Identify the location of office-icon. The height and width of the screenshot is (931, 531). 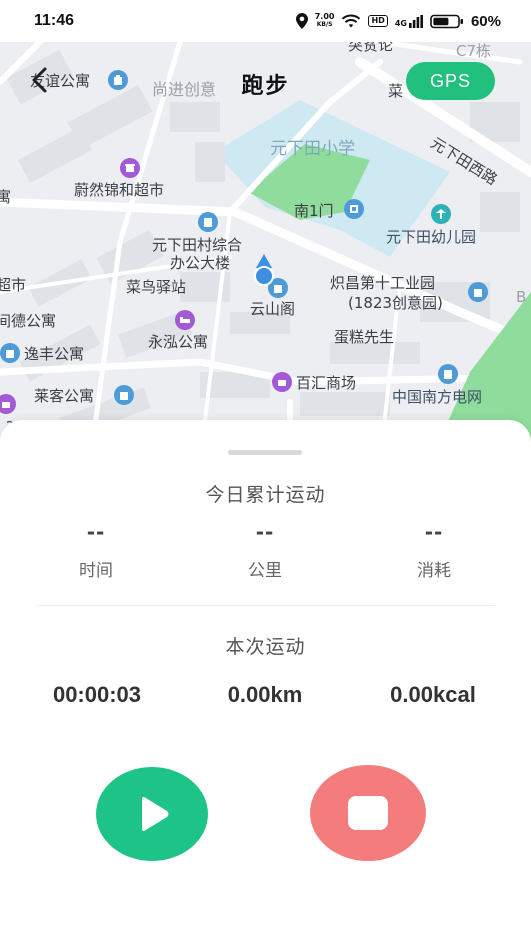
(208, 222).